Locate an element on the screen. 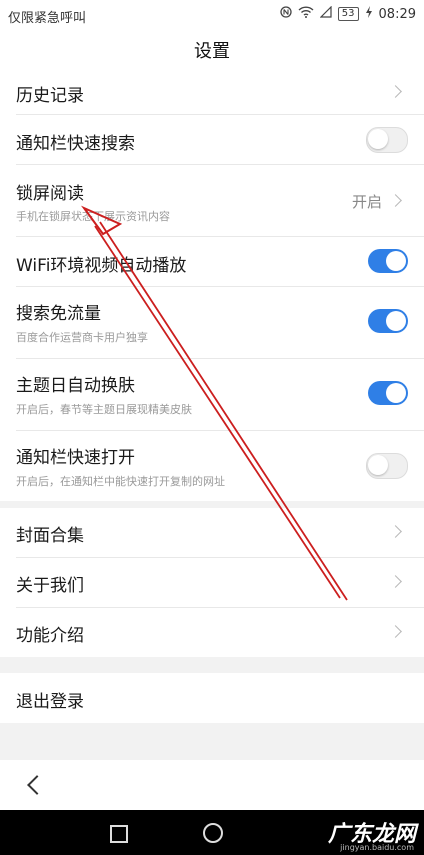  setting-cover-collection: 封面合集 is located at coordinates (220, 533).